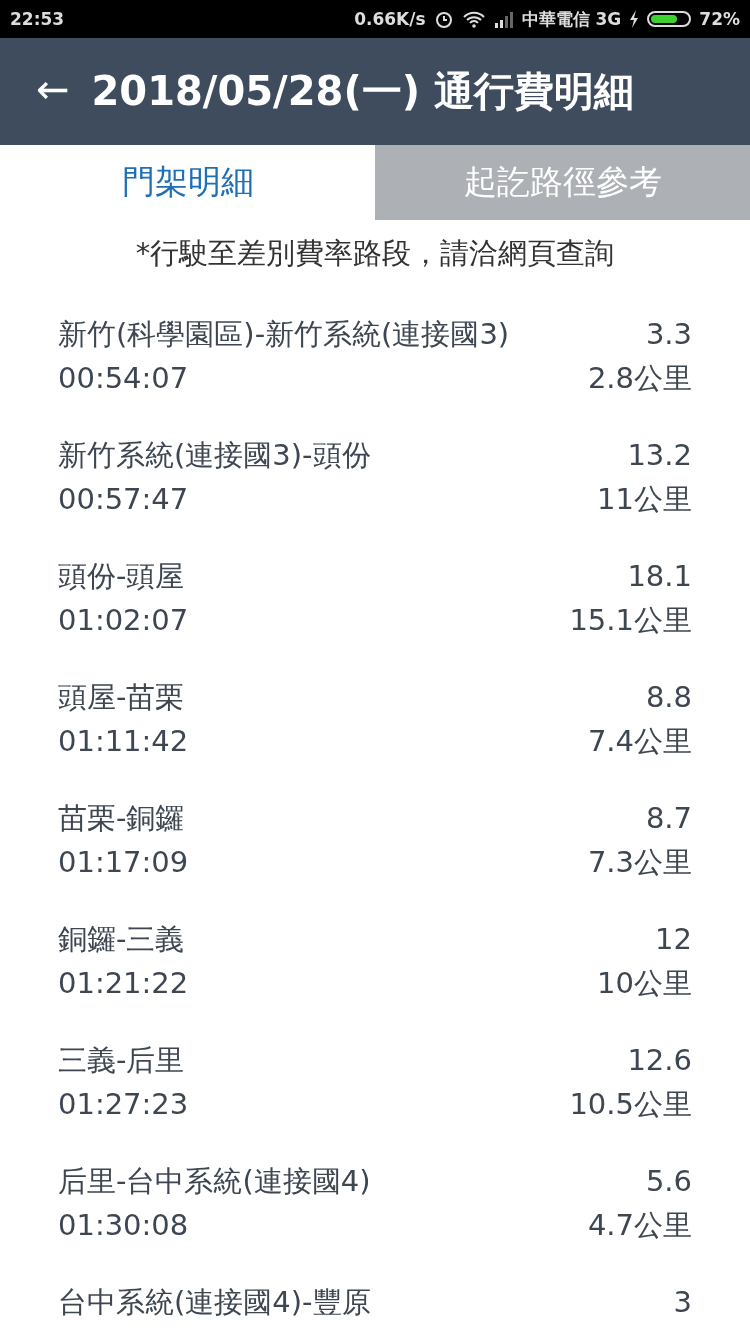  Describe the element at coordinates (503, 19) in the screenshot. I see `signal-icon` at that location.